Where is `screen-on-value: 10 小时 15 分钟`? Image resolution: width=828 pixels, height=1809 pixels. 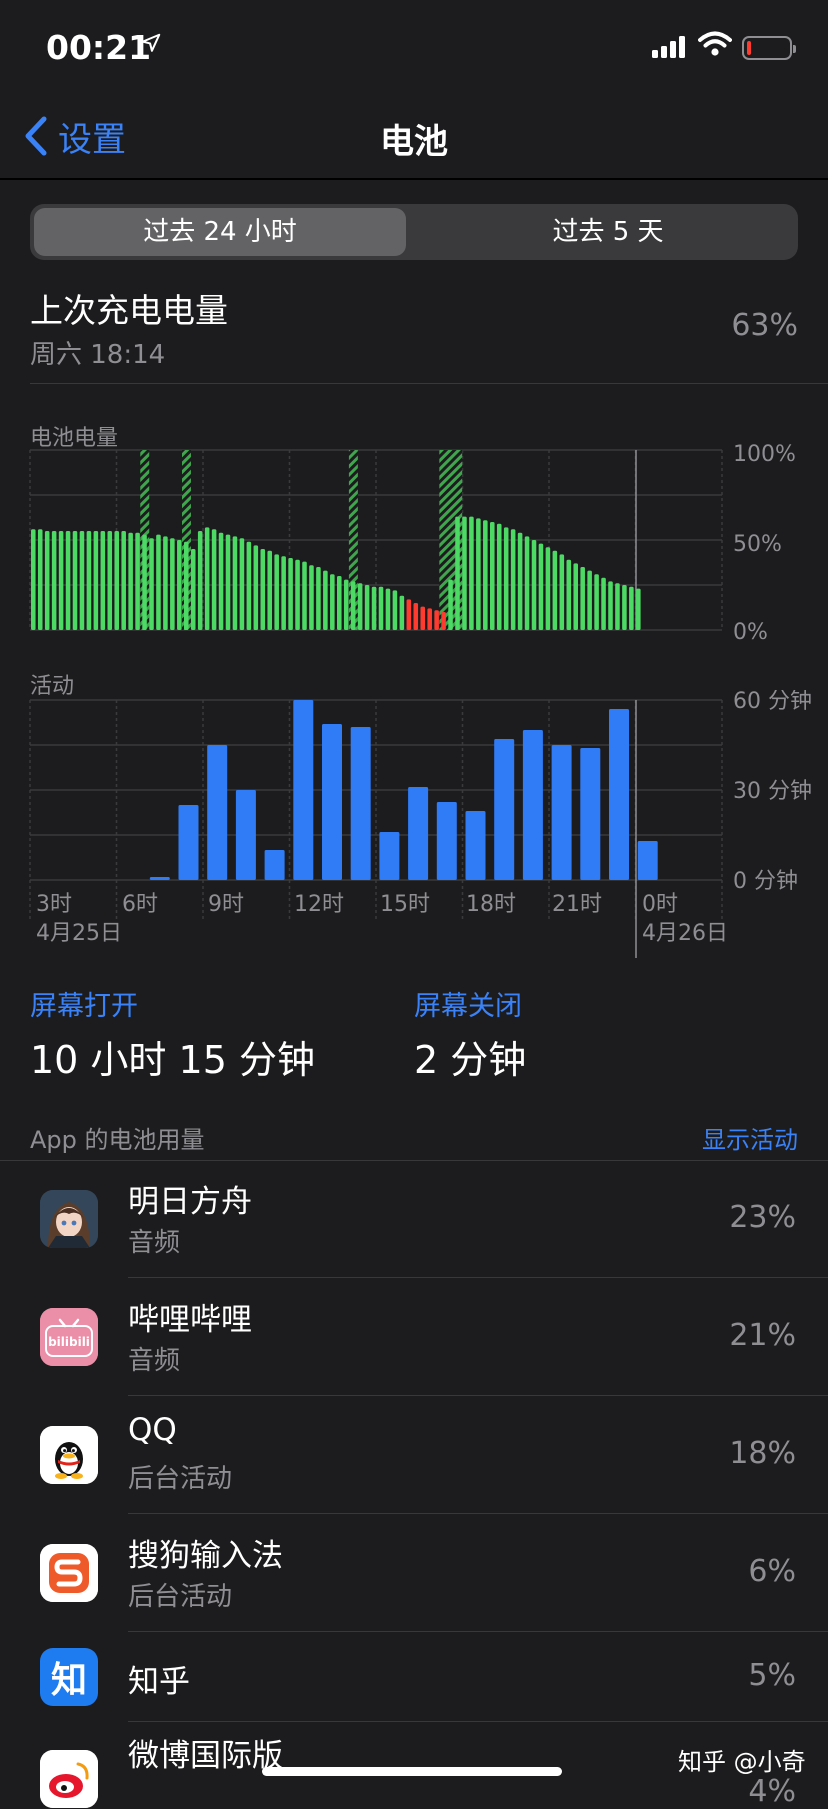 screen-on-value: 10 小时 15 分钟 is located at coordinates (172, 1060).